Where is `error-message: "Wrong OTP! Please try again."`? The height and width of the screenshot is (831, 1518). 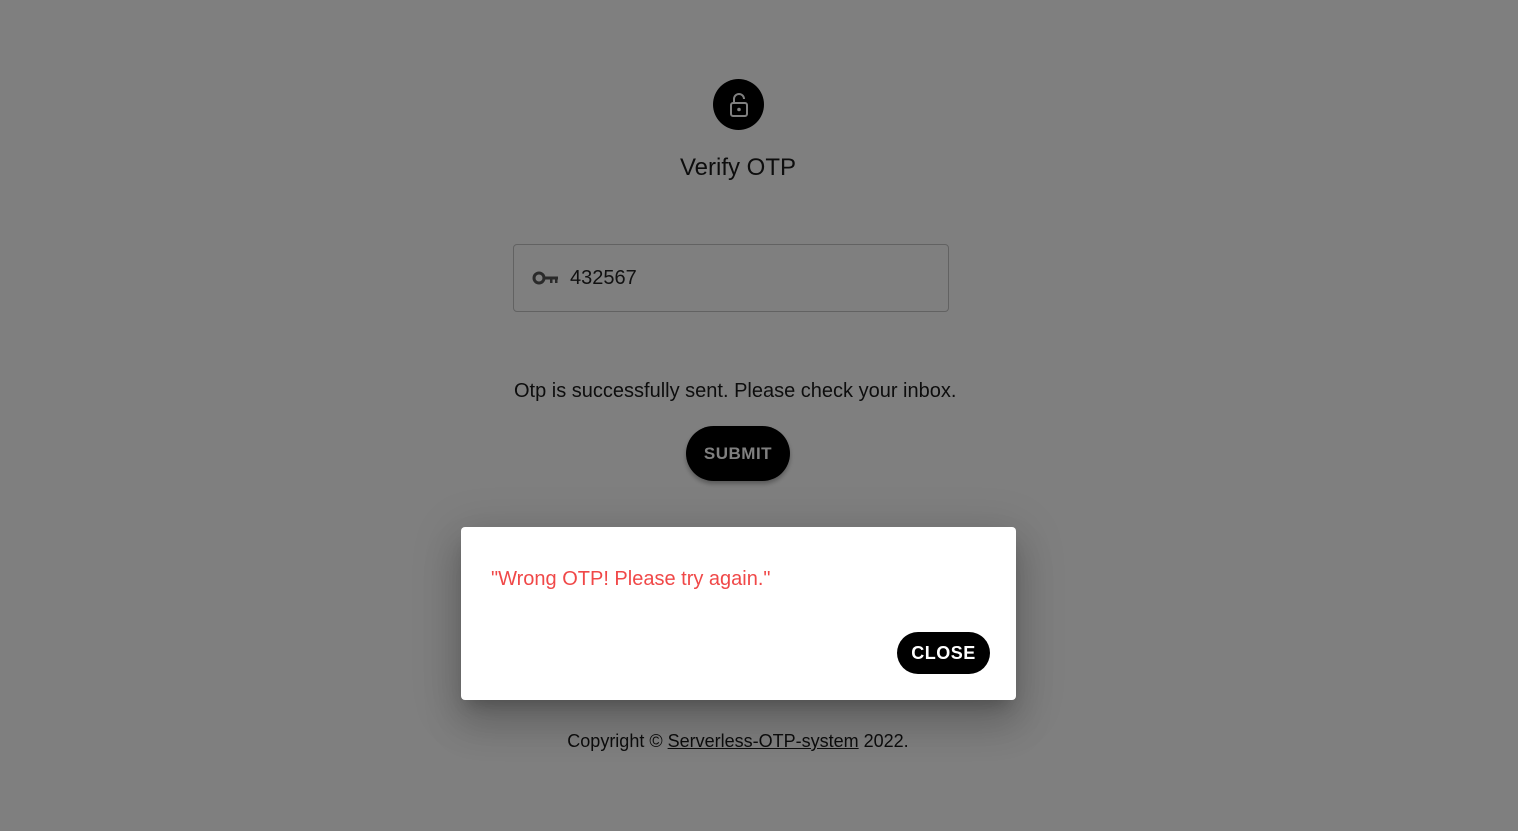 error-message: "Wrong OTP! Please try again." is located at coordinates (631, 579).